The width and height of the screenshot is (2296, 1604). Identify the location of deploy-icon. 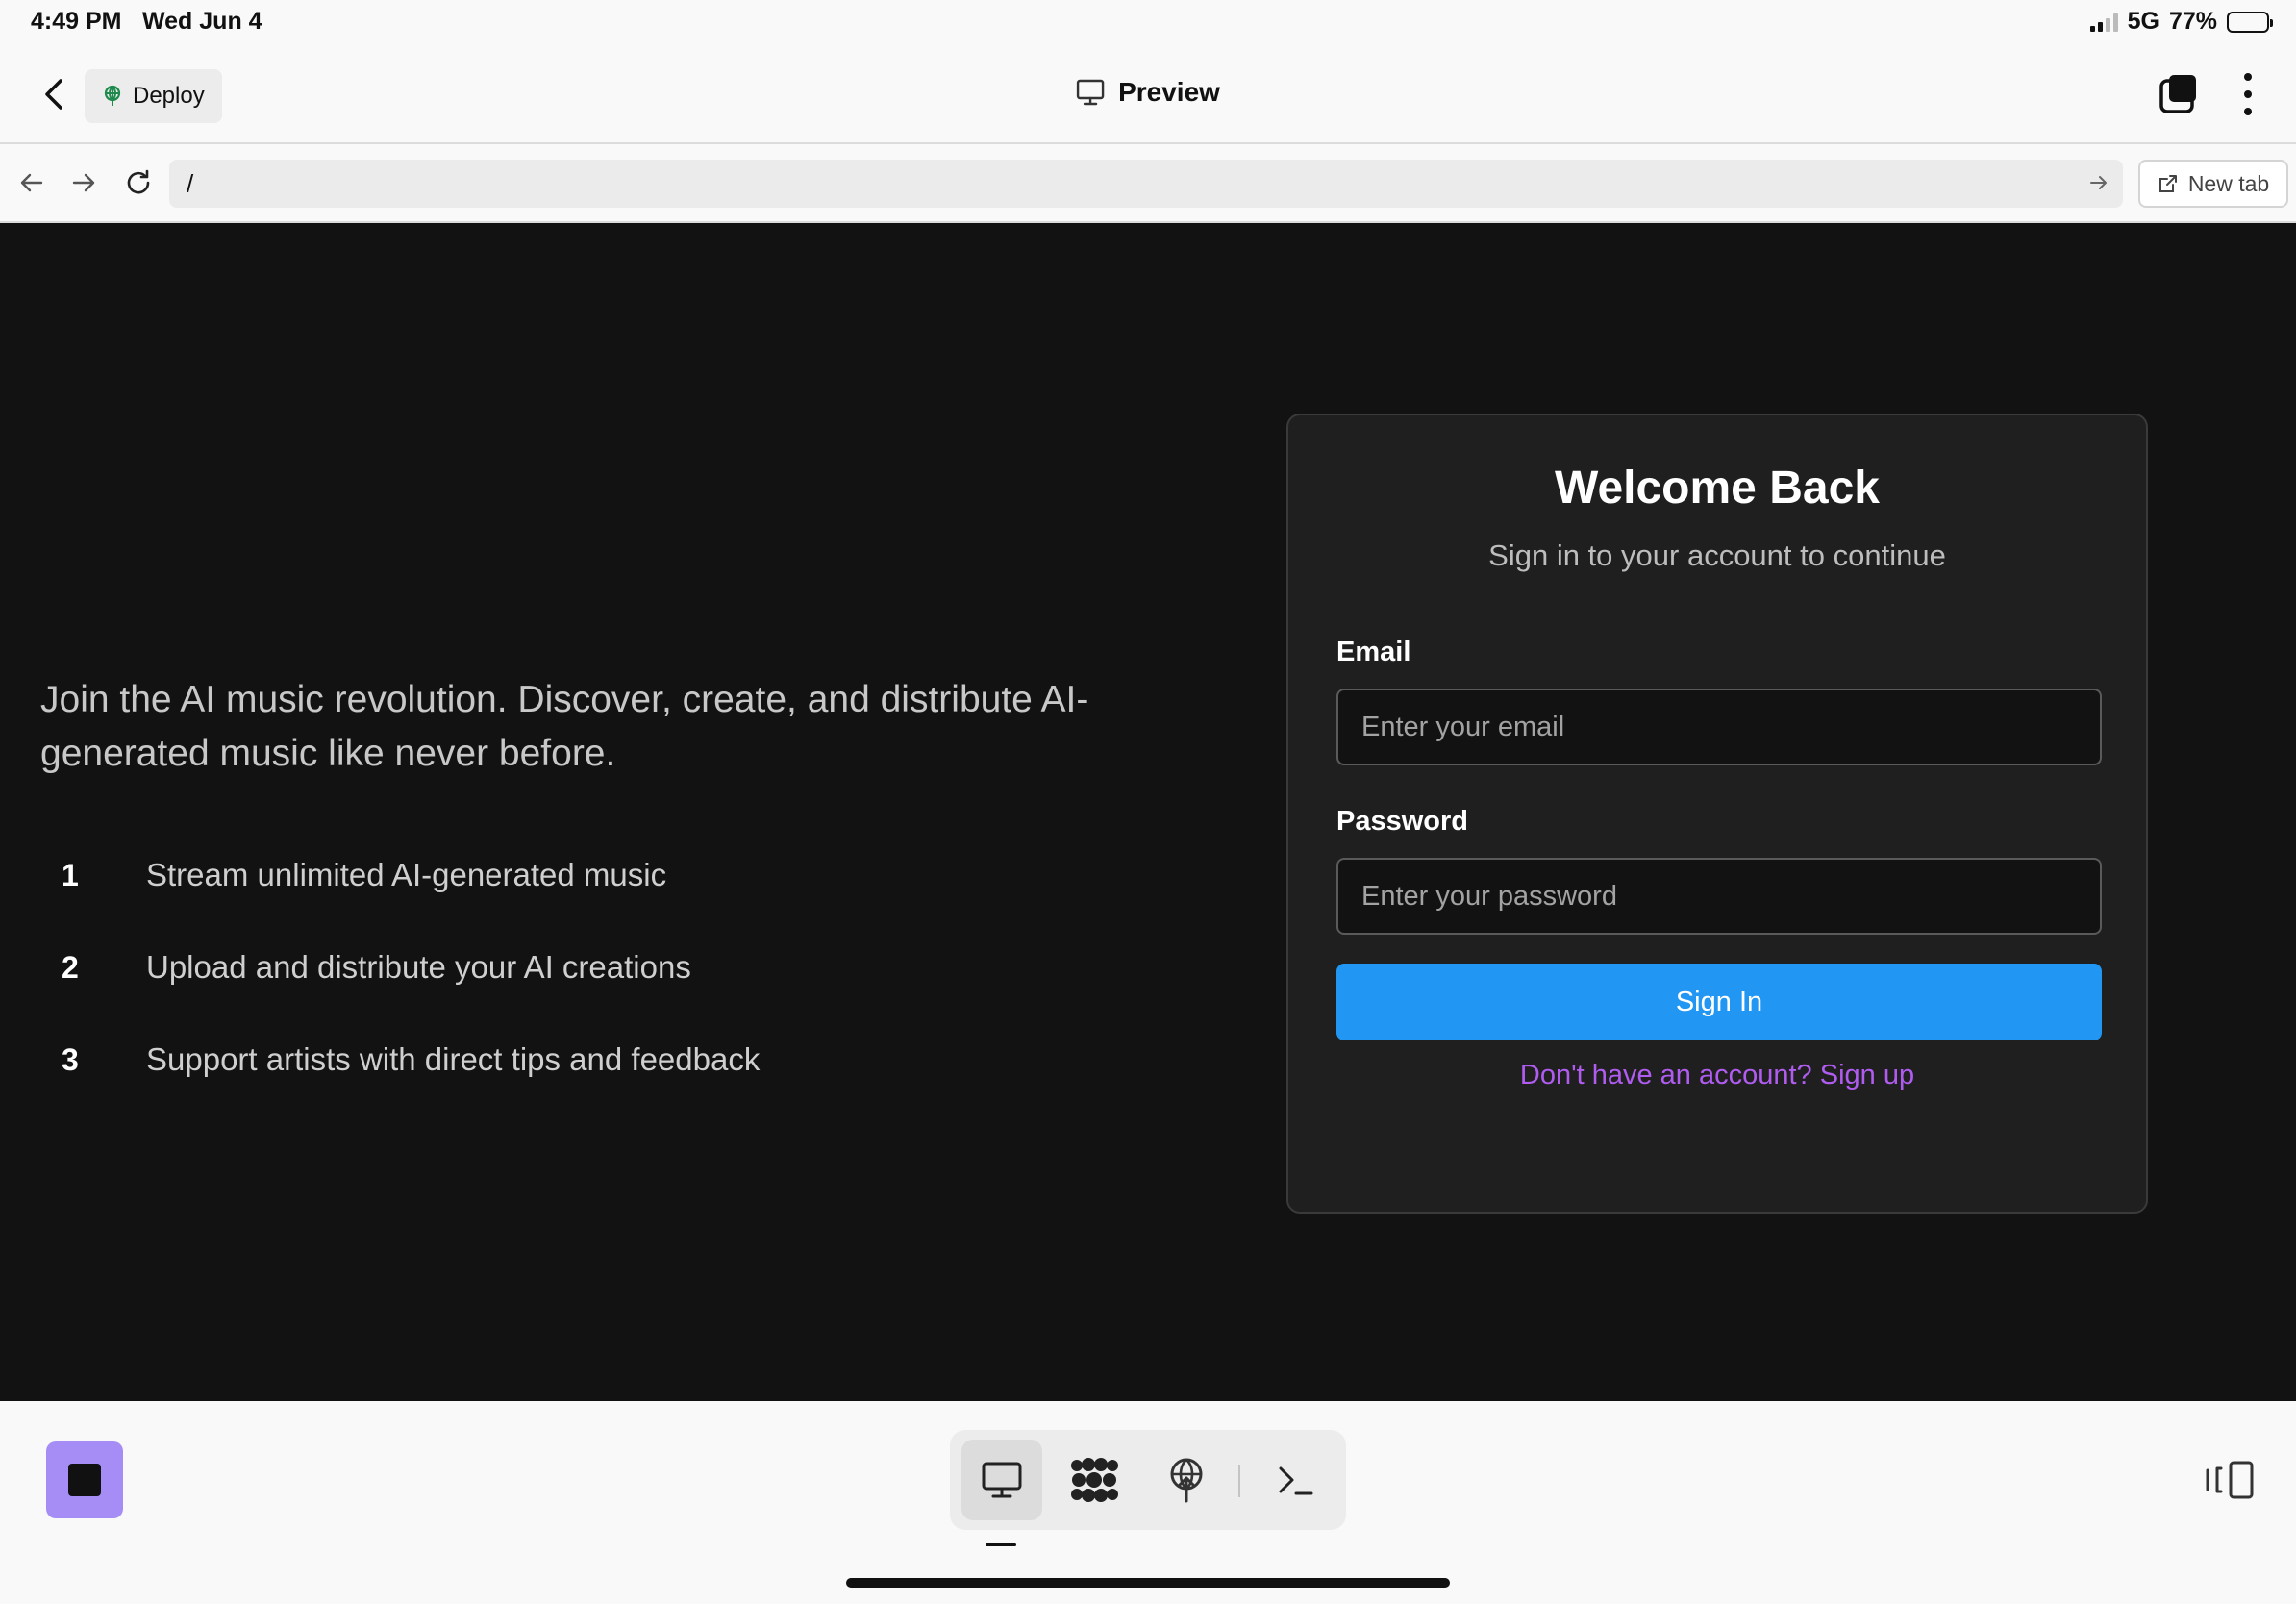
(1186, 1480).